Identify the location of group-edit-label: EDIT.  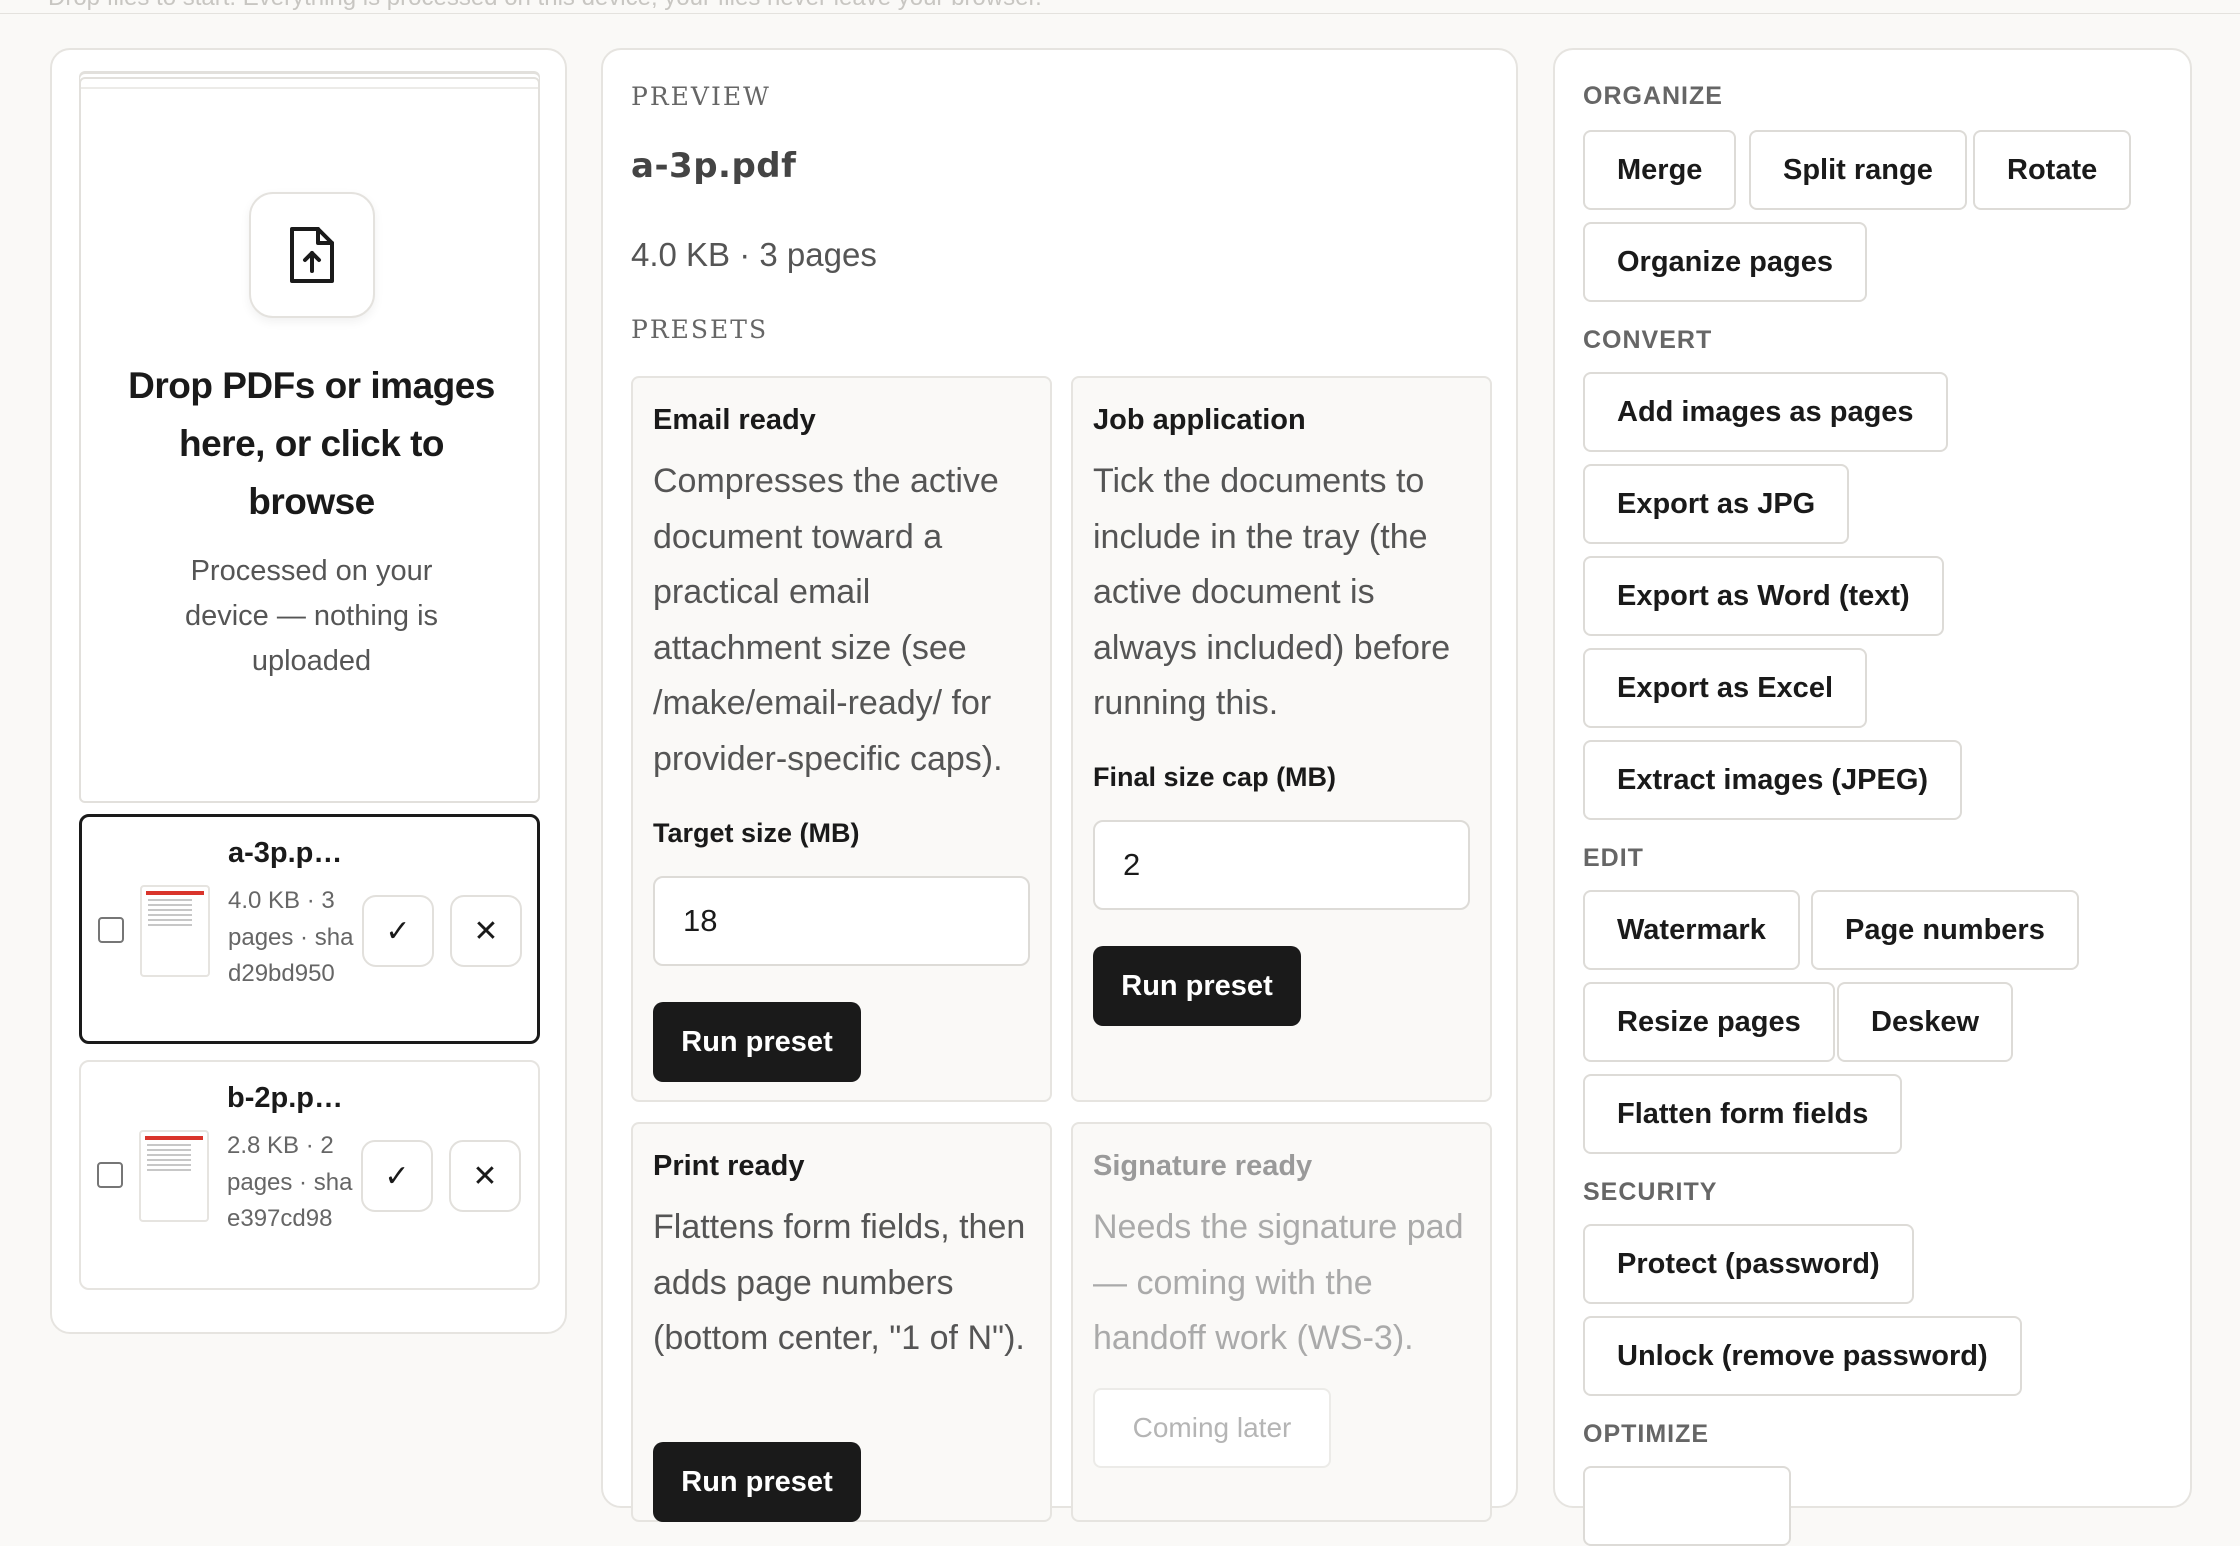
(1613, 858).